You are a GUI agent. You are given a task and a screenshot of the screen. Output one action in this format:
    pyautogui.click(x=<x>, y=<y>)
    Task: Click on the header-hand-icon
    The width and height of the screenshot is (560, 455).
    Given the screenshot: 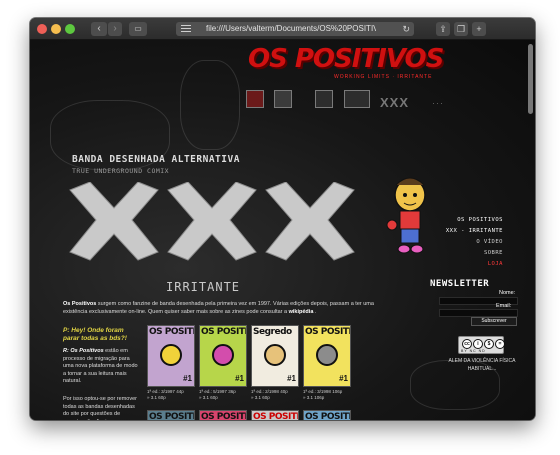 What is the action you would take?
    pyautogui.click(x=324, y=99)
    